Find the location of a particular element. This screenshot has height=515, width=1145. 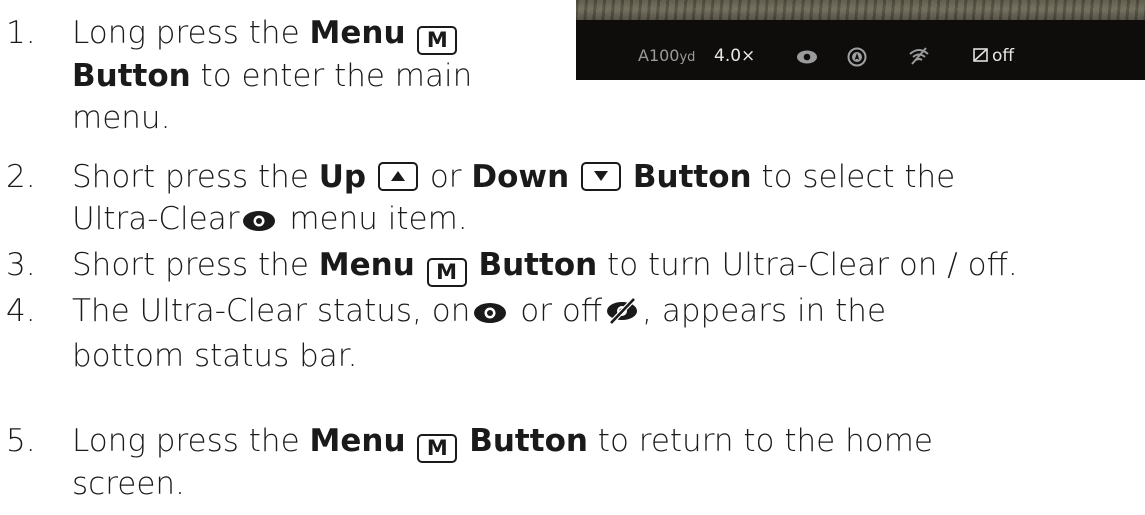

status-bar: A100yd 4.0× off is located at coordinates (860, 50).